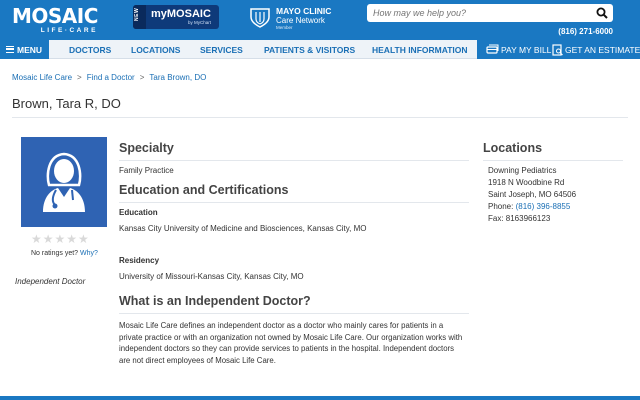 The height and width of the screenshot is (400, 640). What do you see at coordinates (602, 50) in the screenshot?
I see `get-estimate-link: GET AN ESTIMATE` at bounding box center [602, 50].